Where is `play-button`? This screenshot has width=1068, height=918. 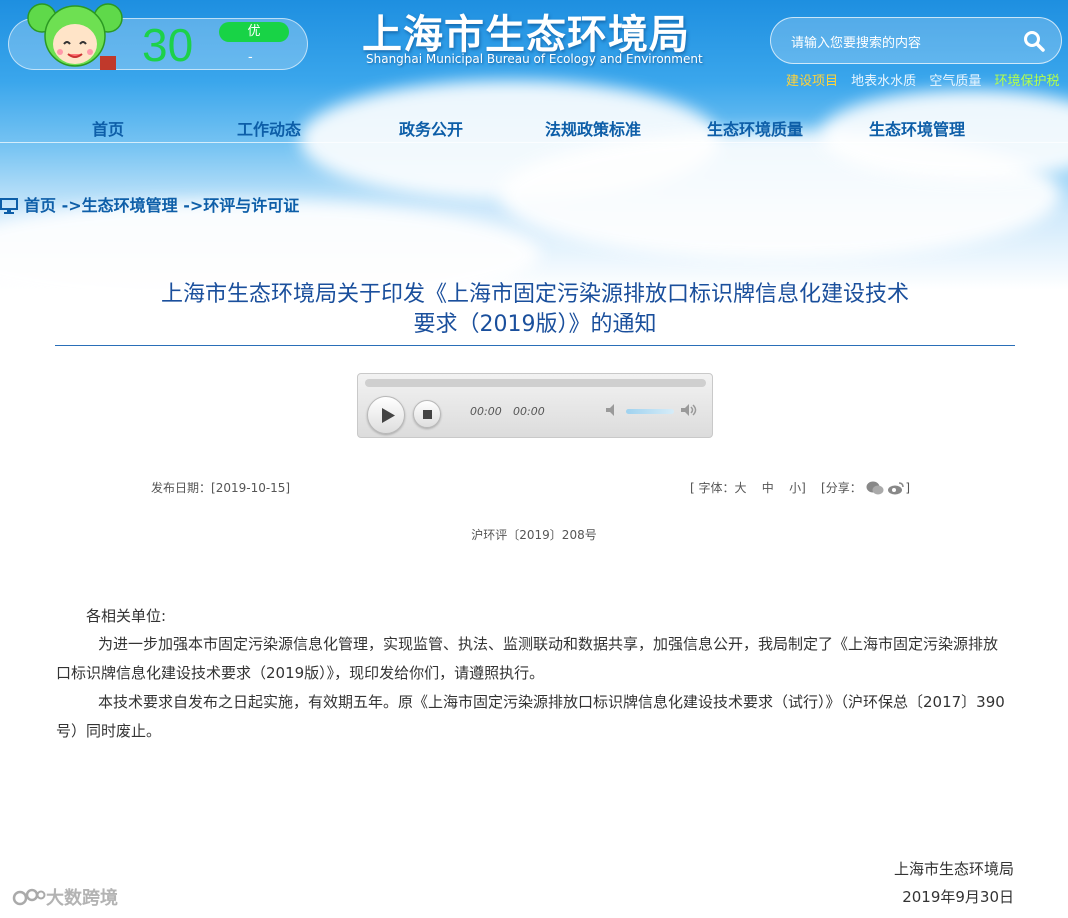 play-button is located at coordinates (386, 415).